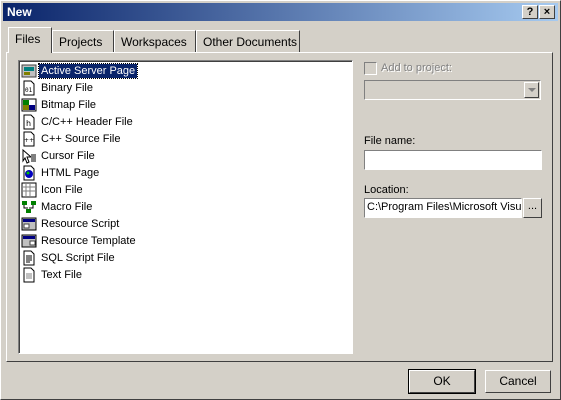 The height and width of the screenshot is (400, 561). I want to click on cancel-button: Cancel, so click(518, 381).